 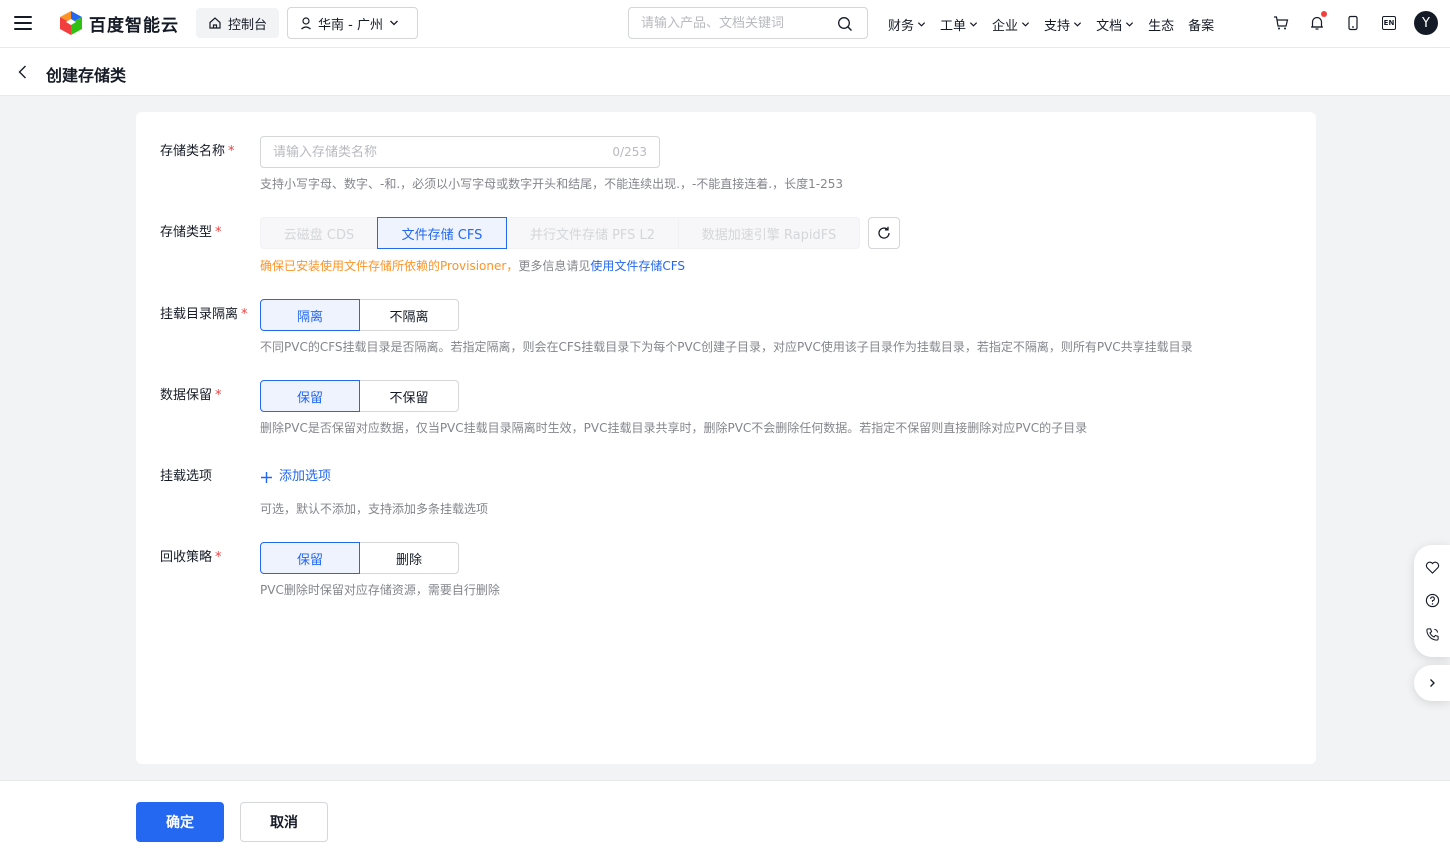 I want to click on console-button: 控制台, so click(x=238, y=23).